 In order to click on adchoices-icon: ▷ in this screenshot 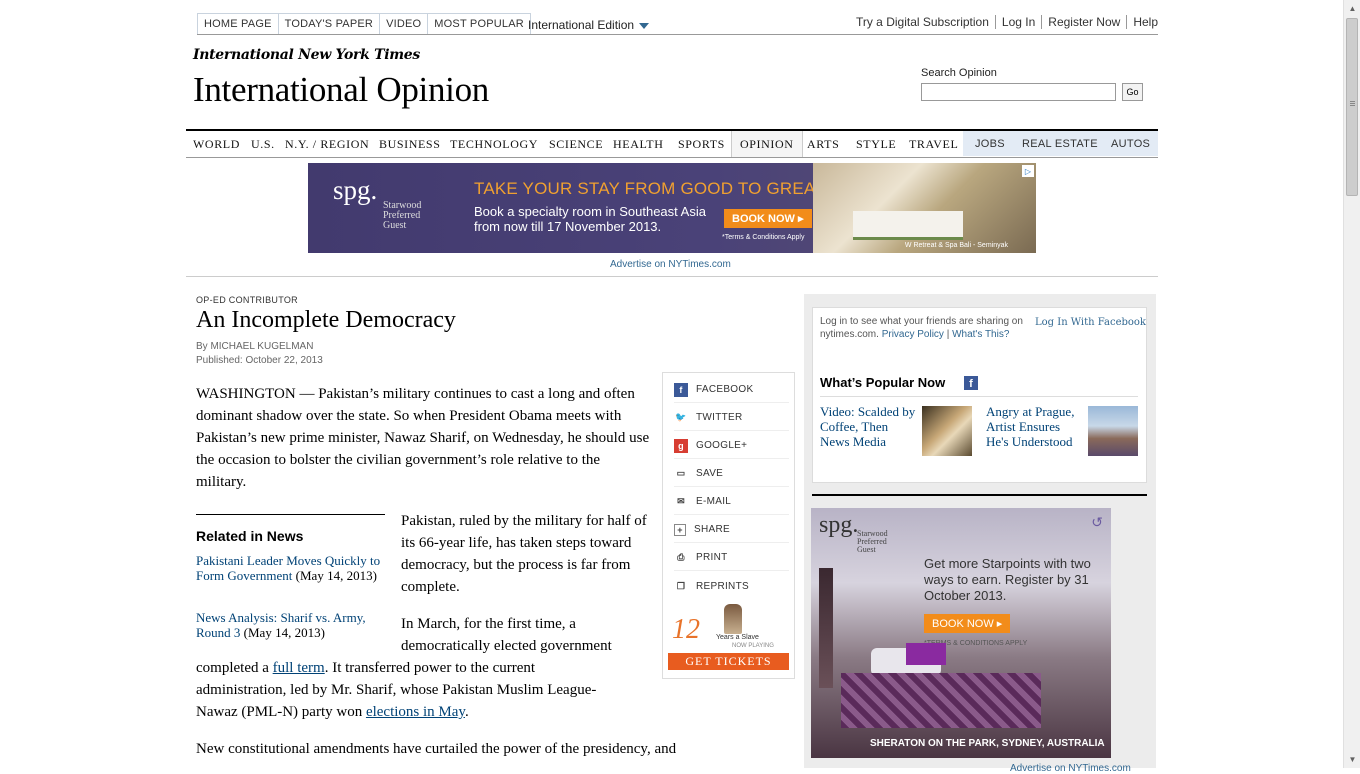, I will do `click(1028, 171)`.